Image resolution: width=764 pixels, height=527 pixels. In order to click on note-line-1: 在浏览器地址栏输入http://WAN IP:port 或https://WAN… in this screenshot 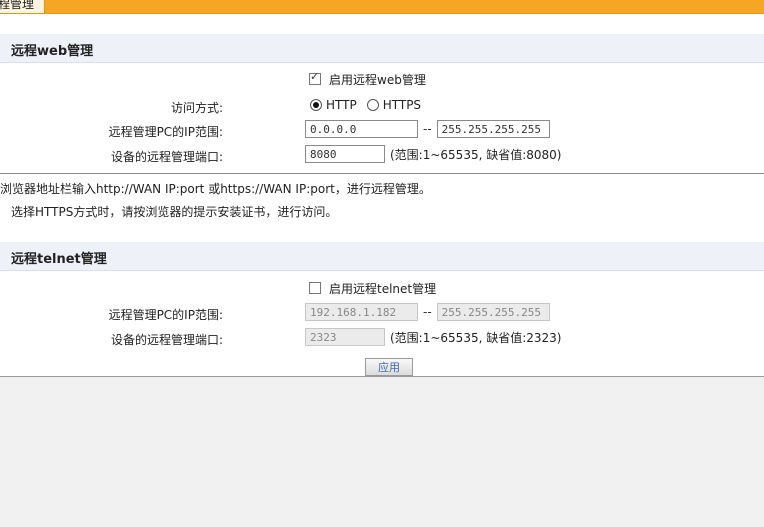, I will do `click(215, 189)`.